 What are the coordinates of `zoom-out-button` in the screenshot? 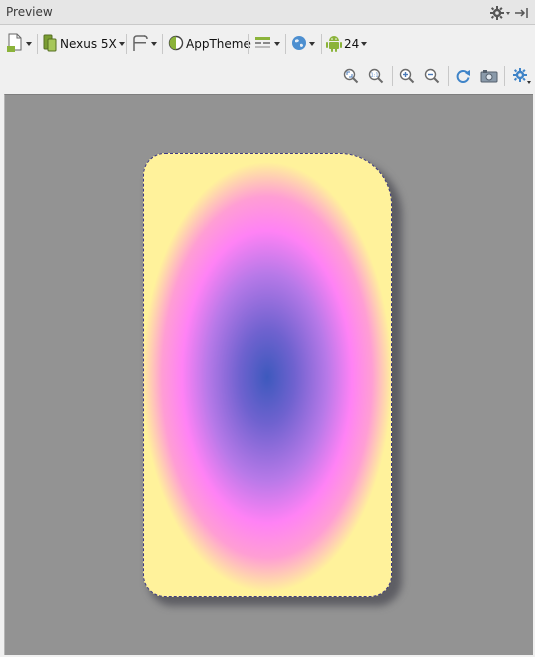 It's located at (432, 77).